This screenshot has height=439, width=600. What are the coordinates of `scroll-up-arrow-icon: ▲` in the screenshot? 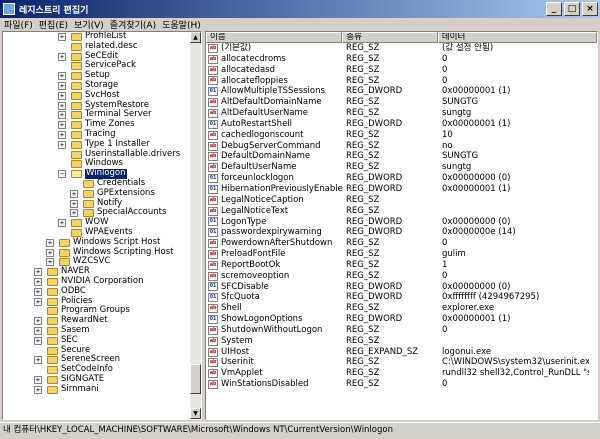 It's located at (195, 37).